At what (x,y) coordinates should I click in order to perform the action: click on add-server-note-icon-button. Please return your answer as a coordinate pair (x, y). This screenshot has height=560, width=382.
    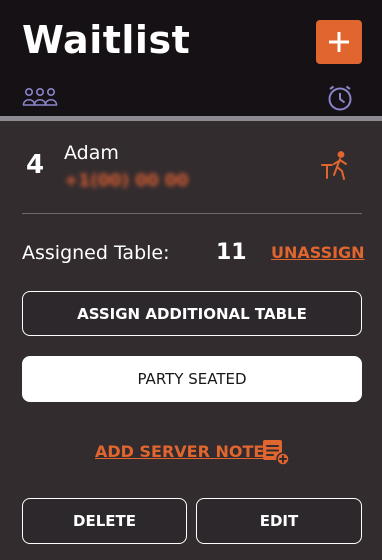
    Looking at the image, I should click on (276, 454).